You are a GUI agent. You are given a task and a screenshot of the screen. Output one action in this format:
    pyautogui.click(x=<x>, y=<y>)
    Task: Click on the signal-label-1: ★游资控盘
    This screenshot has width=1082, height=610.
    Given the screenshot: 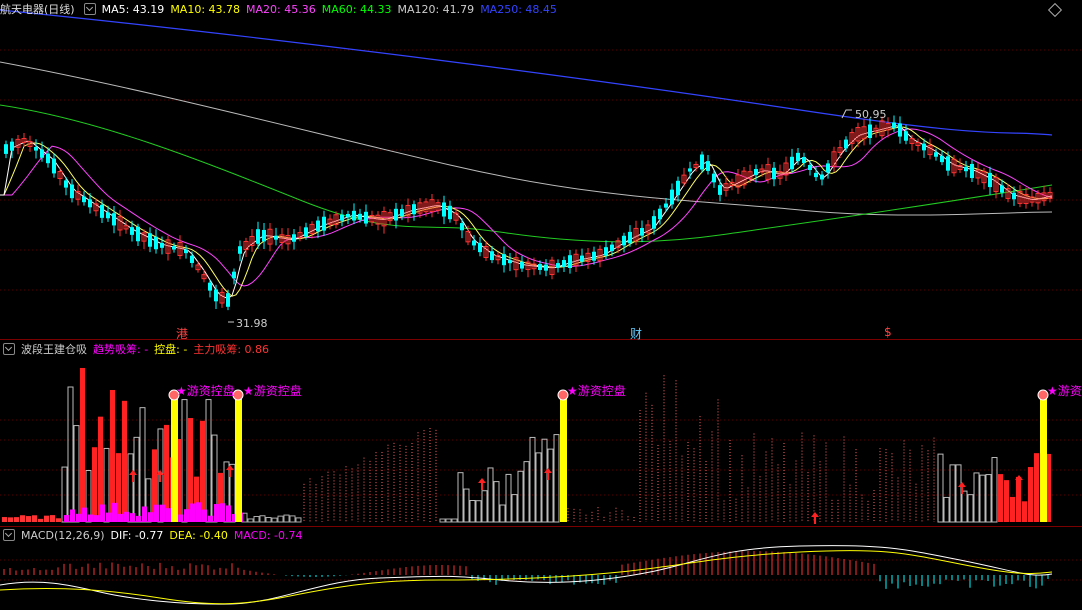 What is the action you would take?
    pyautogui.click(x=205, y=391)
    